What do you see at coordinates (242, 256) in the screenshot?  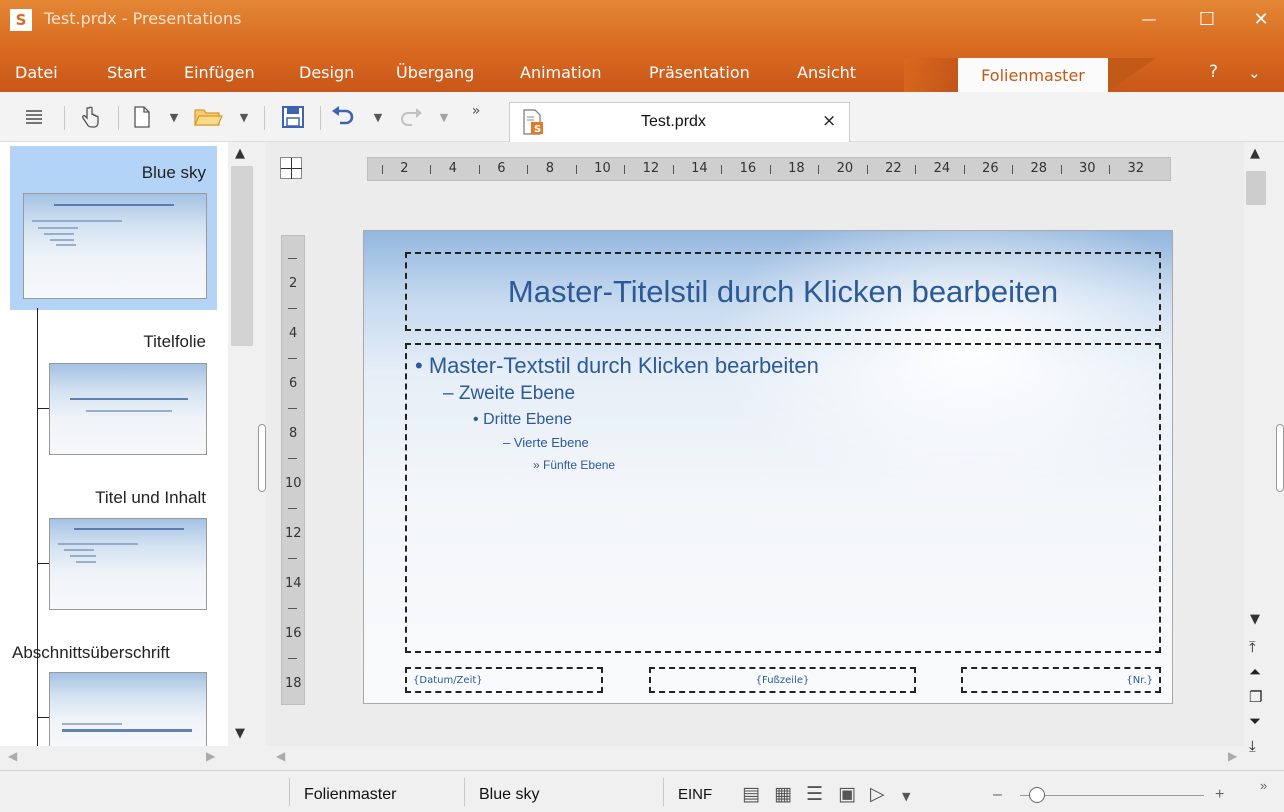 I see `panel-scroll-thumb` at bounding box center [242, 256].